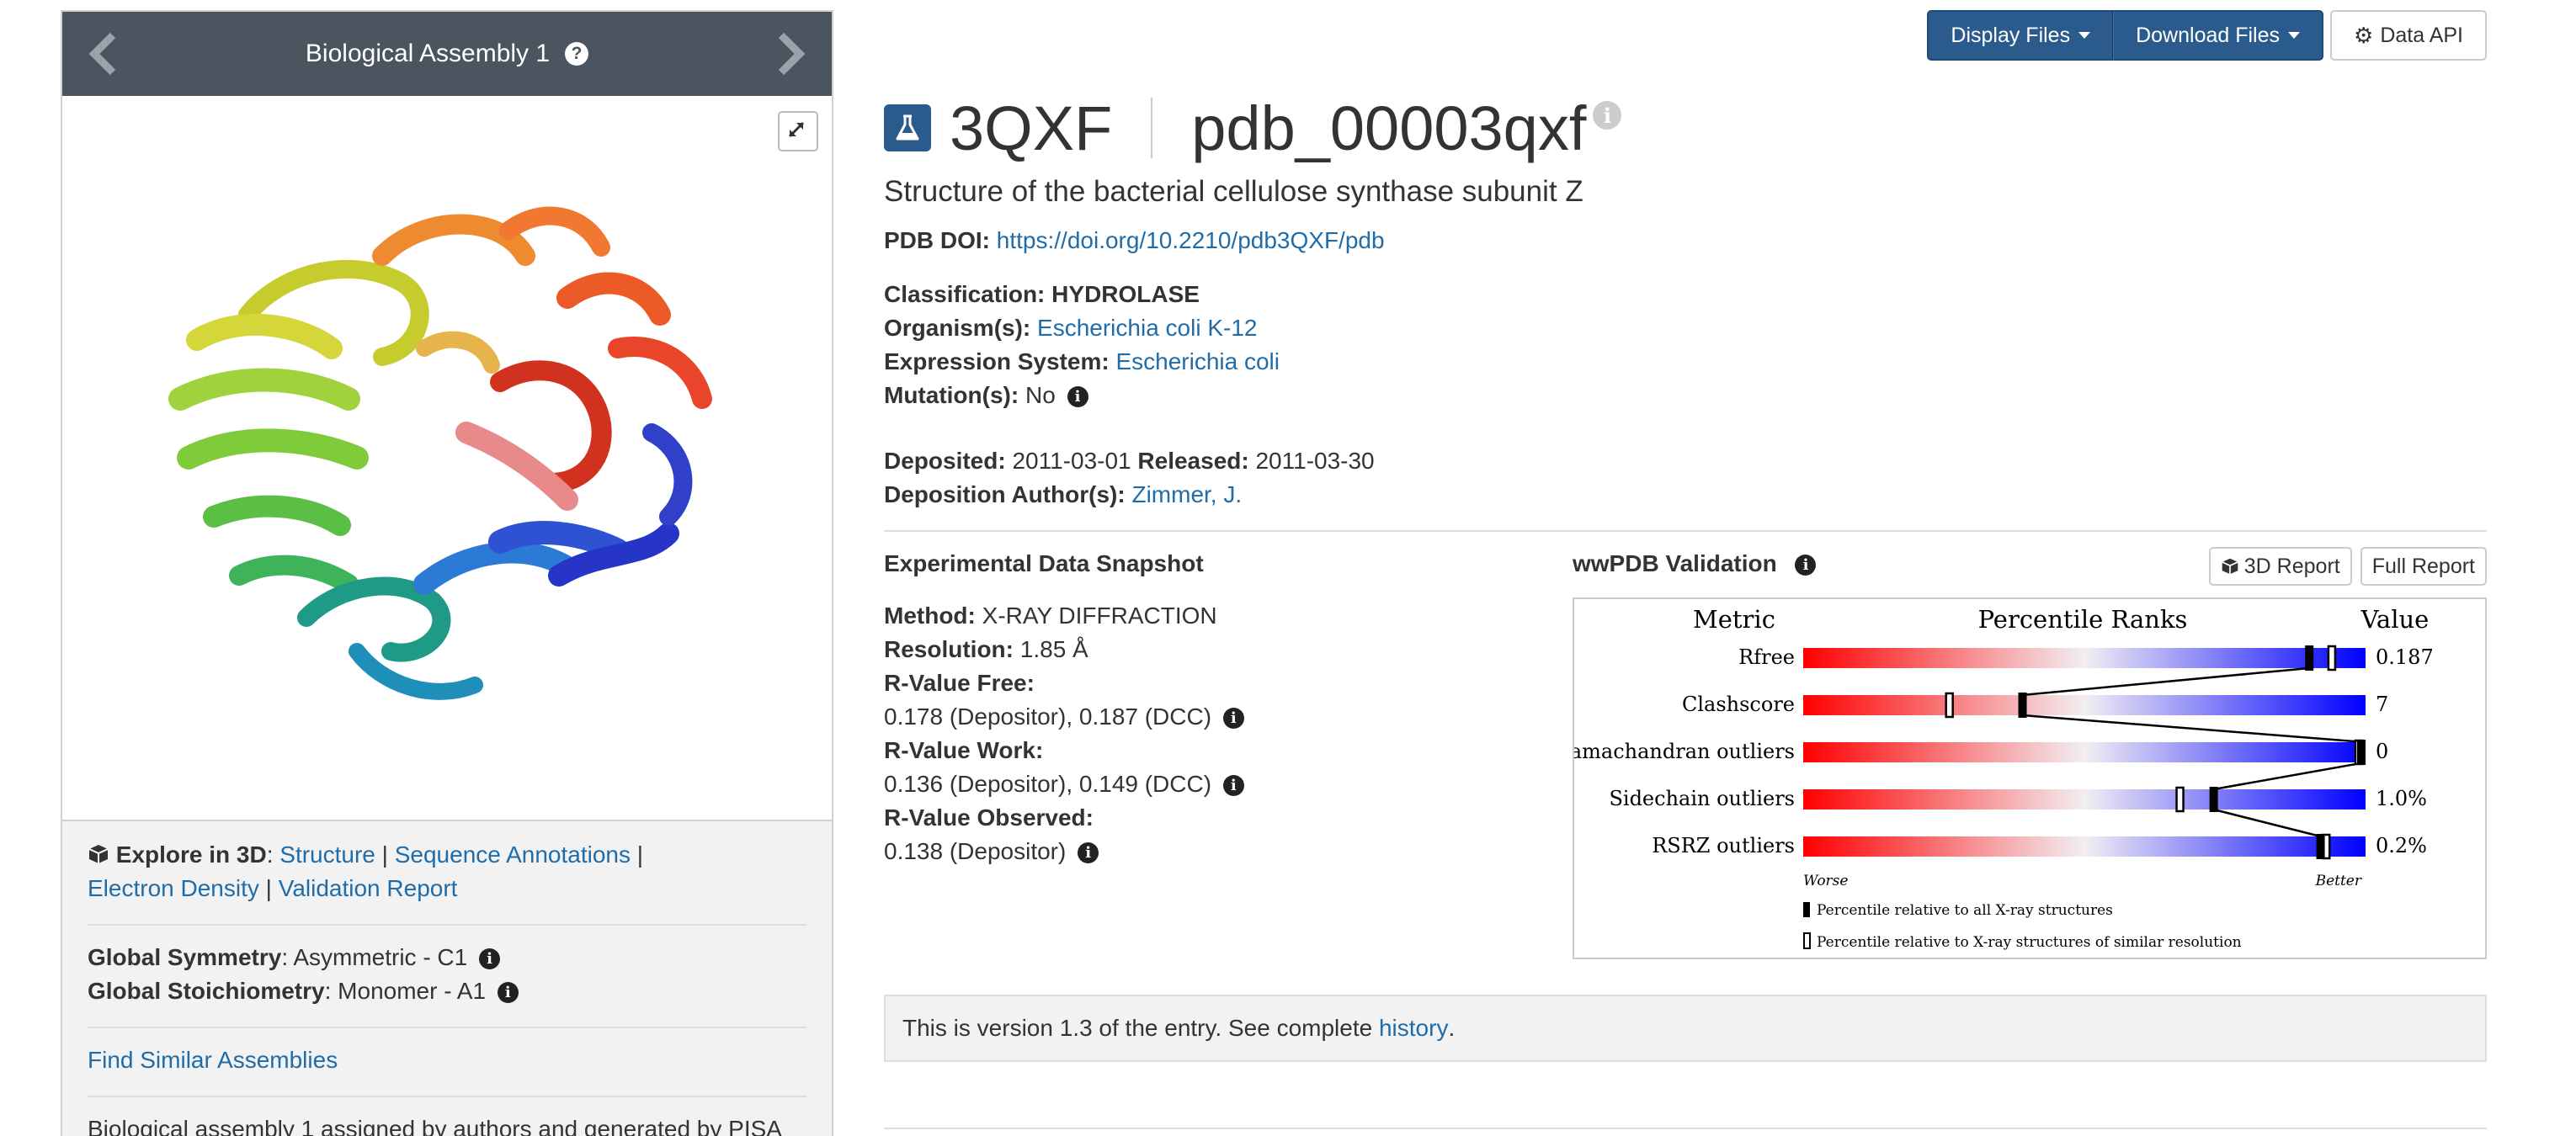 This screenshot has width=2576, height=1136. I want to click on entry-heading: 3QXF pdb_00003qxf i, so click(1253, 128).